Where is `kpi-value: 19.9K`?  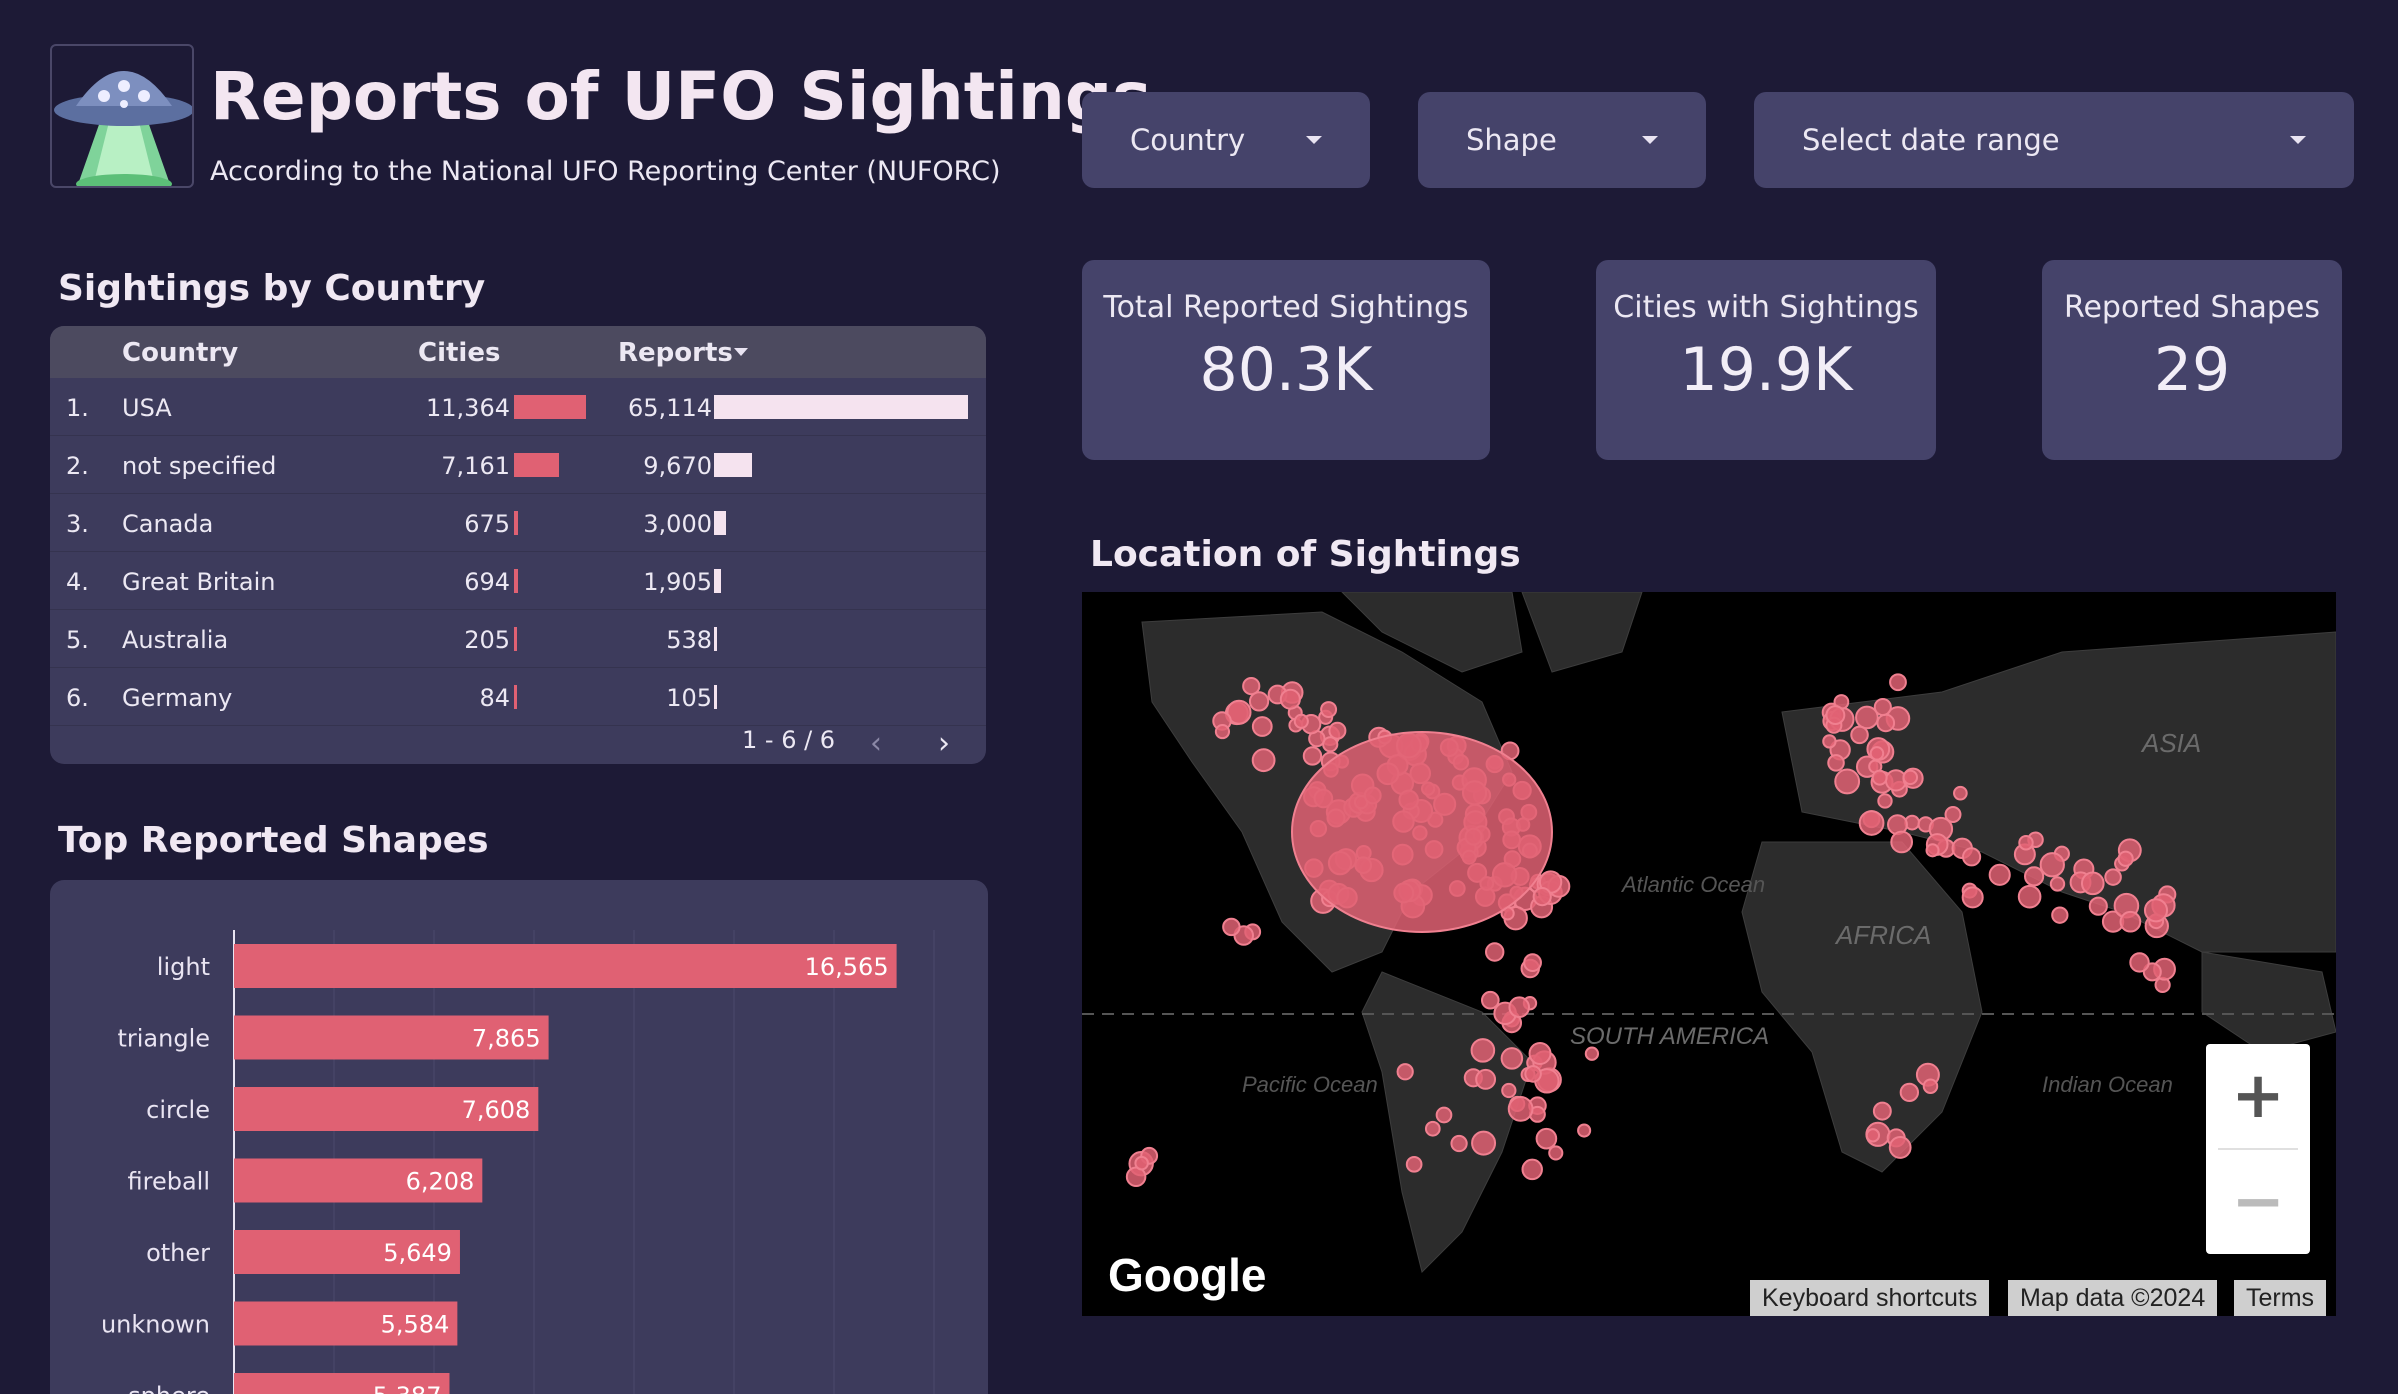 kpi-value: 19.9K is located at coordinates (1766, 370).